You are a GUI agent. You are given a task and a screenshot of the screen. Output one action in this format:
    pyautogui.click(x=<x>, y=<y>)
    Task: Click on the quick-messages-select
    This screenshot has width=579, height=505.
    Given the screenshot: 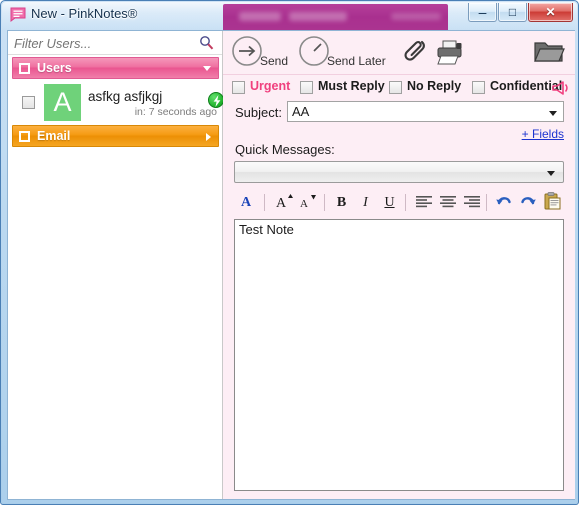 What is the action you would take?
    pyautogui.click(x=399, y=172)
    